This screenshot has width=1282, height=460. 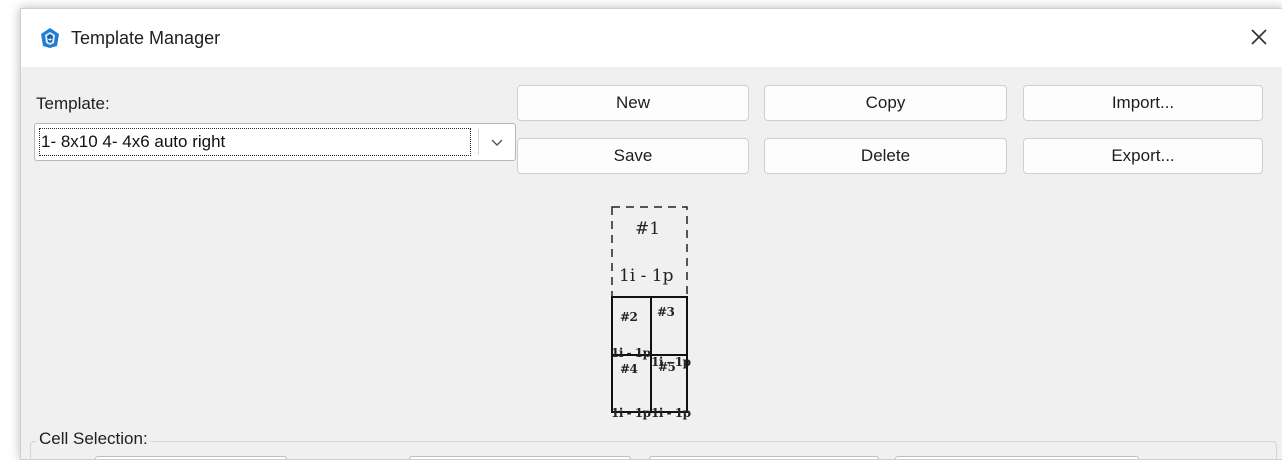 I want to click on preview-cell-3-info: 1i - 1p, so click(x=671, y=362).